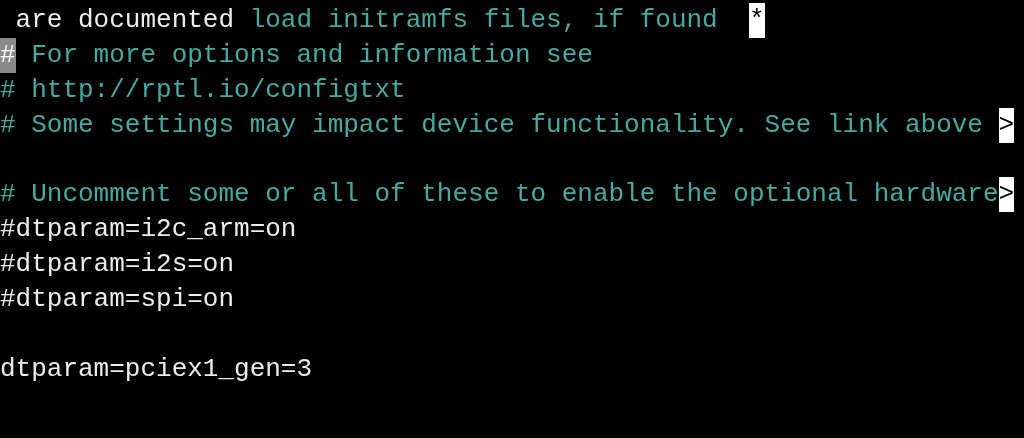 The height and width of the screenshot is (438, 1024). What do you see at coordinates (8, 55) in the screenshot?
I see `cursor-text: #` at bounding box center [8, 55].